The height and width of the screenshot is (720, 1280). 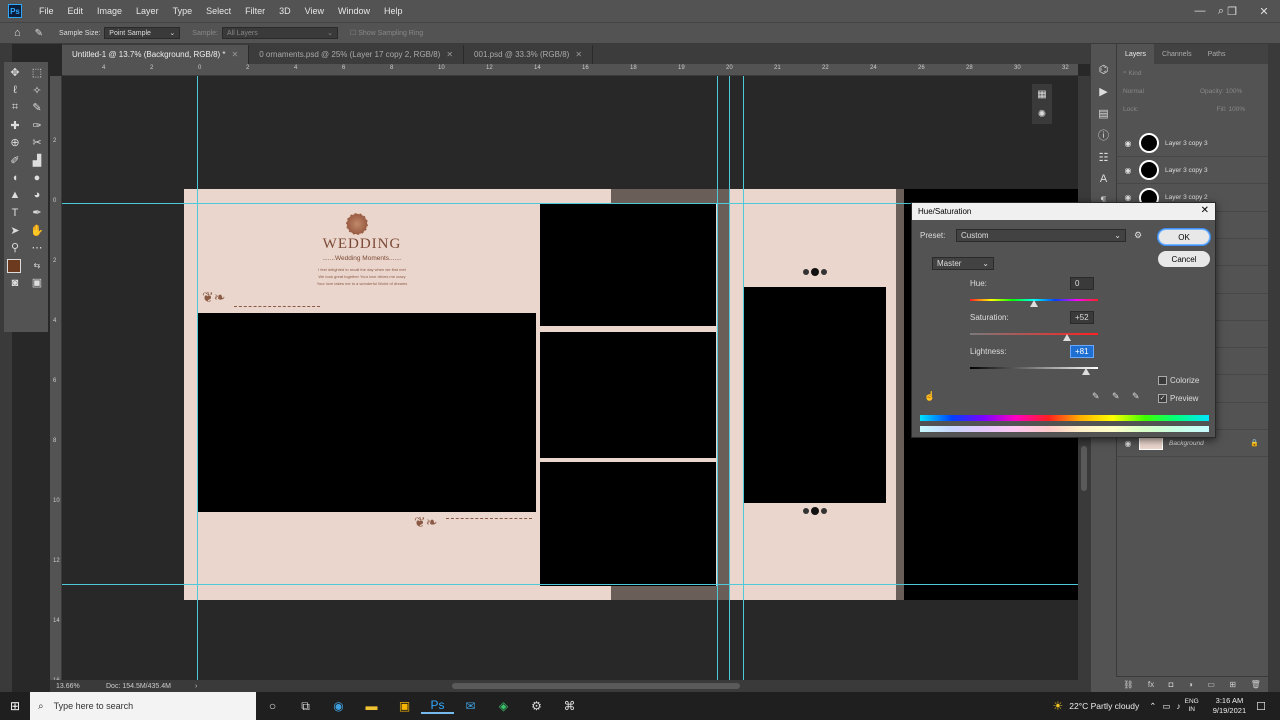 What do you see at coordinates (1177, 54) in the screenshot?
I see `tab-channels: Channels` at bounding box center [1177, 54].